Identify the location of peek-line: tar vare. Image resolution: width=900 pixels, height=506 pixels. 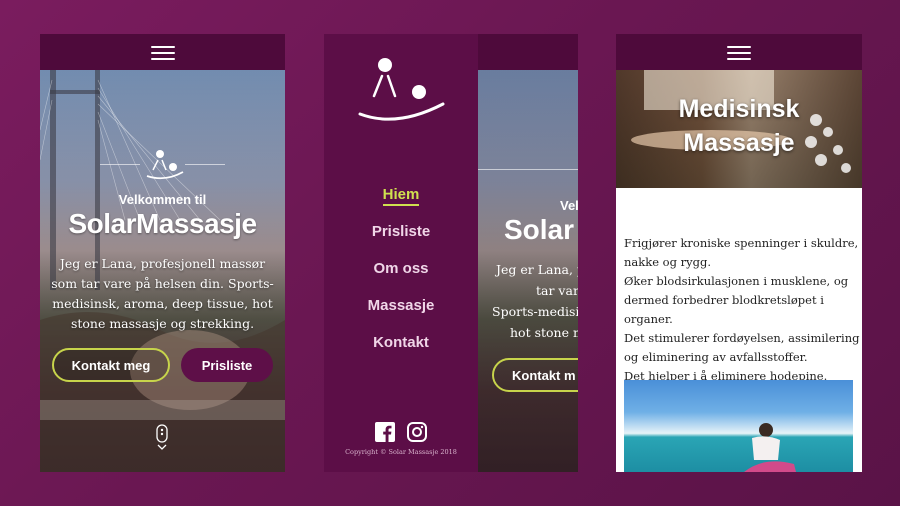
(557, 290).